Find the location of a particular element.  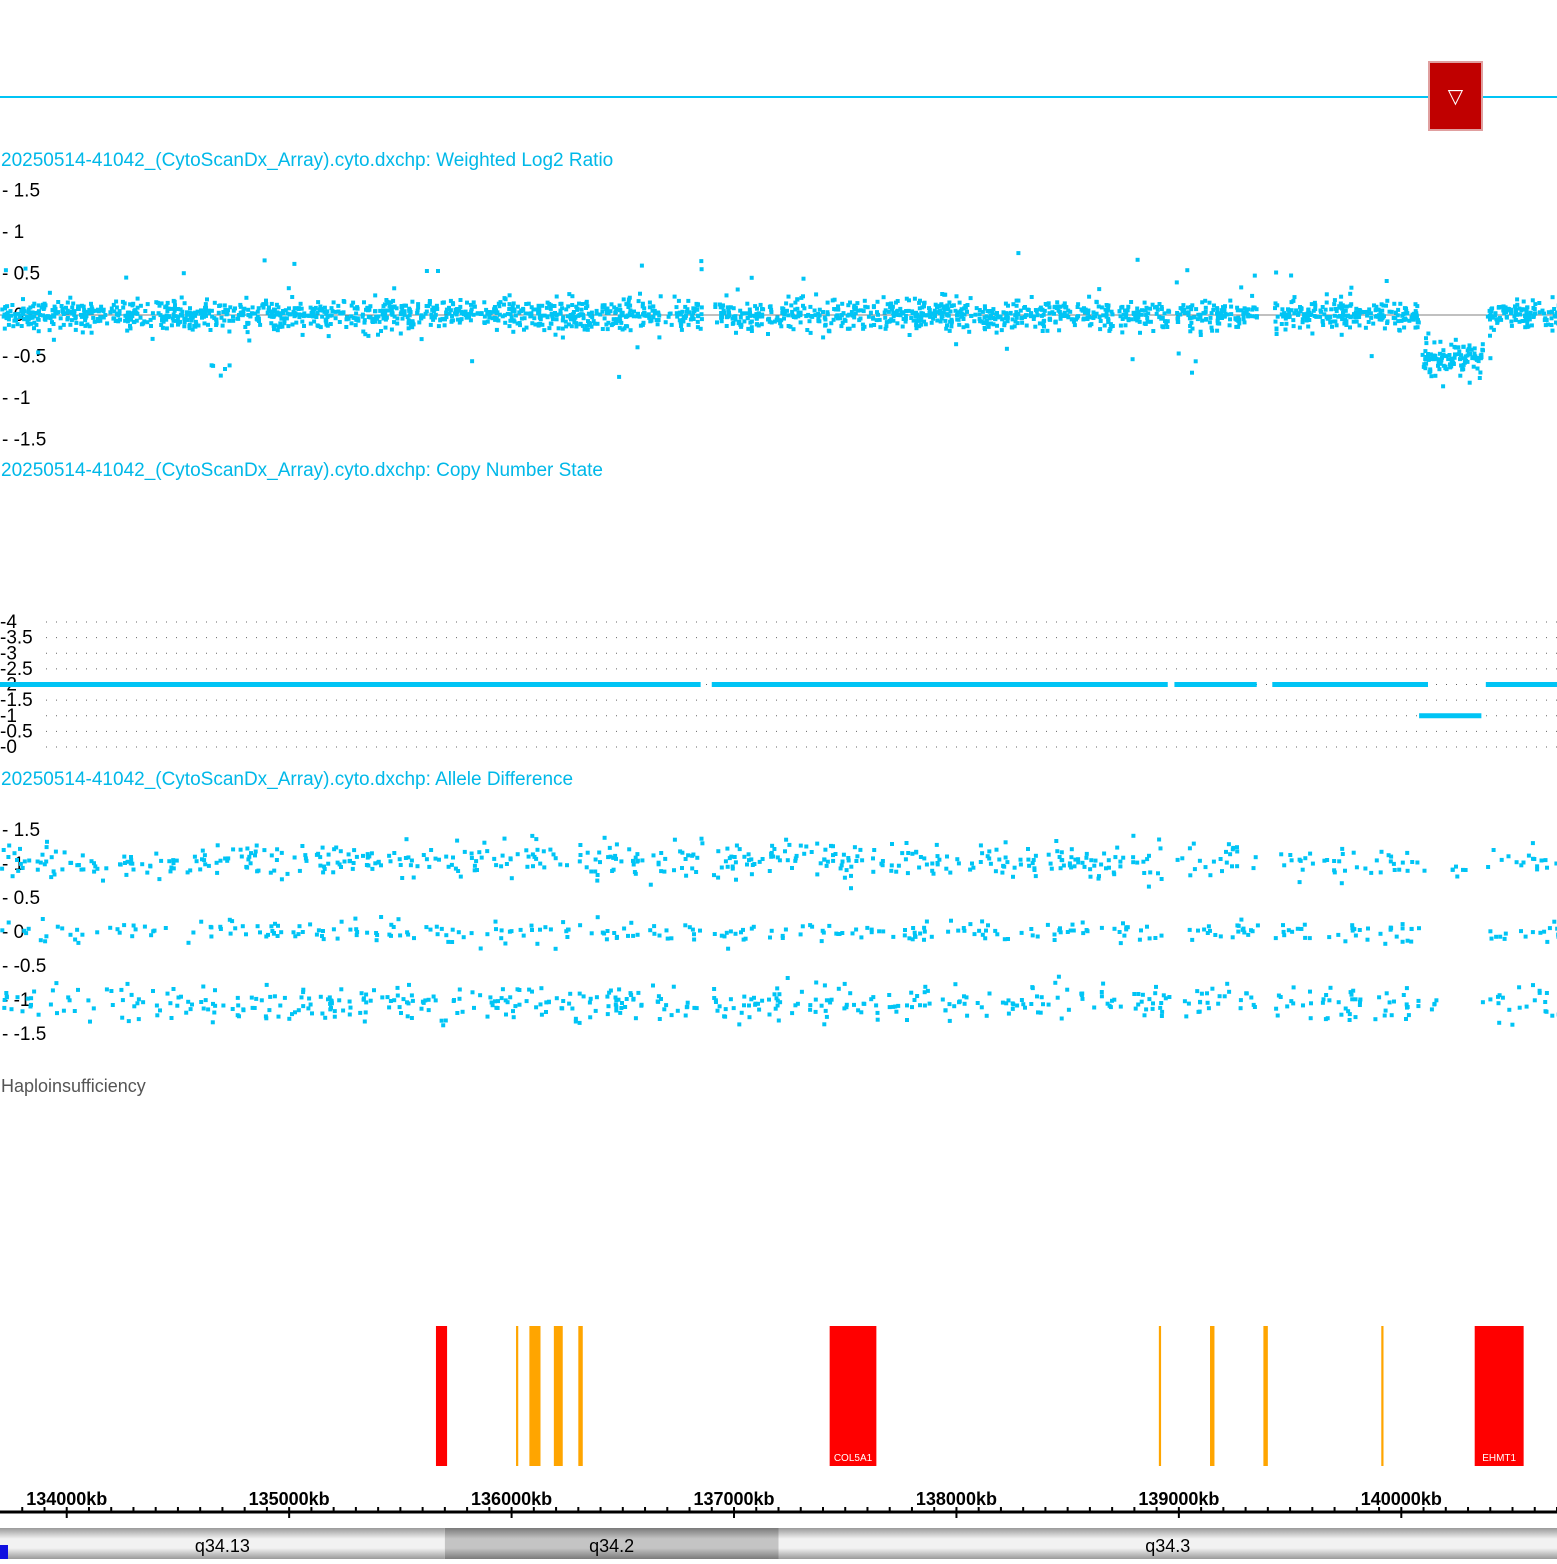

track-menu-button: ▽ is located at coordinates (1455, 96).